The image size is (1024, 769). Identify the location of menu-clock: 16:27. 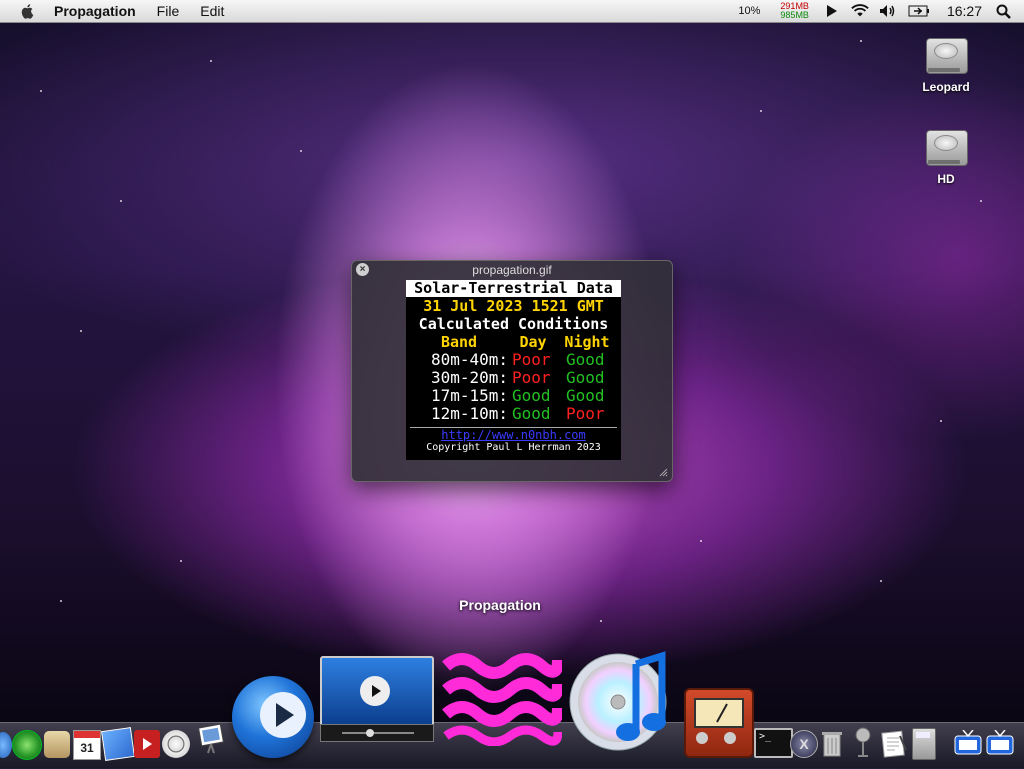
(964, 11).